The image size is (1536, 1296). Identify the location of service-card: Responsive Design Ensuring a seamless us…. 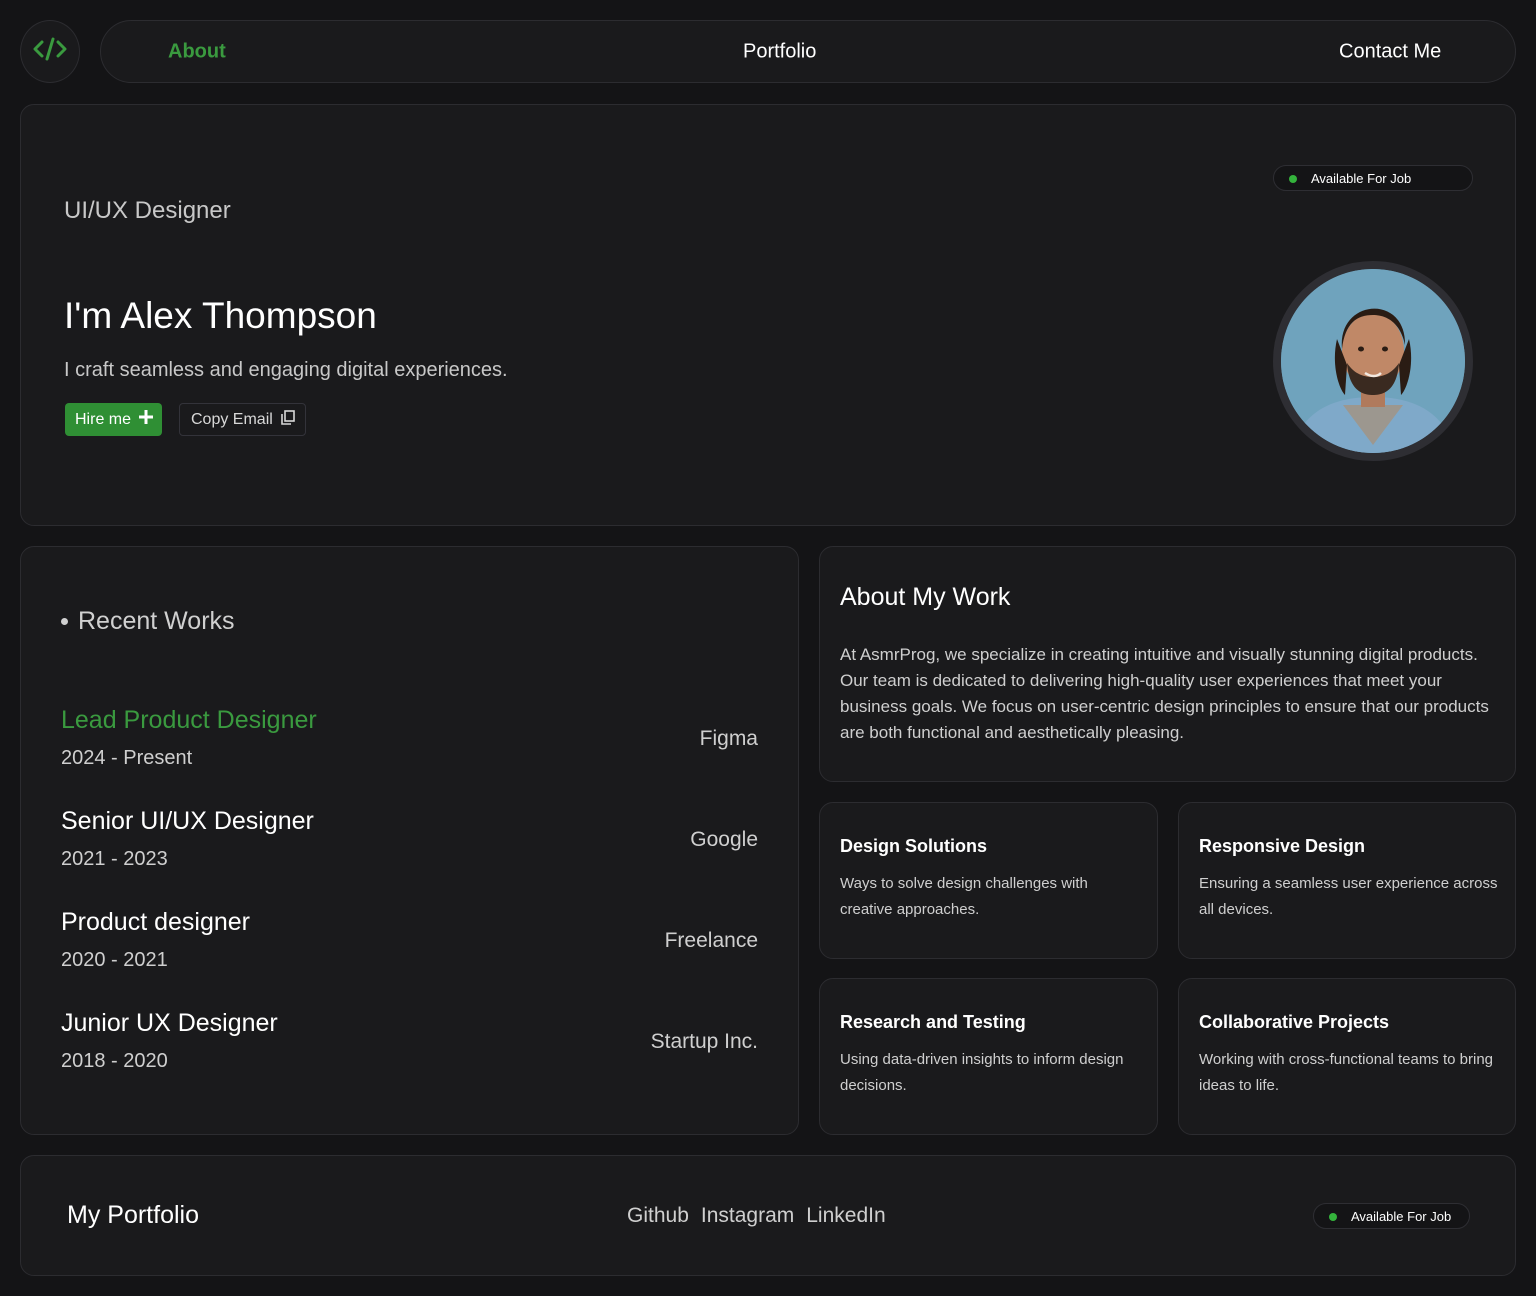
(1347, 880).